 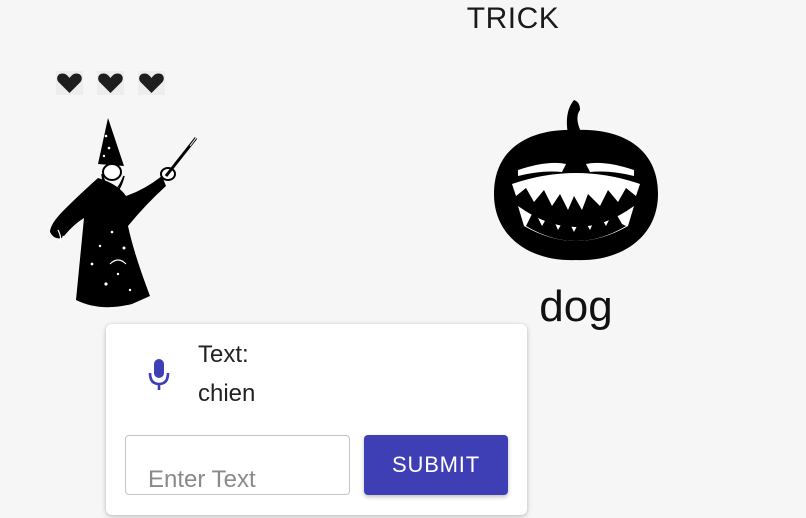 What do you see at coordinates (227, 393) in the screenshot?
I see `recognized-text-value: chien` at bounding box center [227, 393].